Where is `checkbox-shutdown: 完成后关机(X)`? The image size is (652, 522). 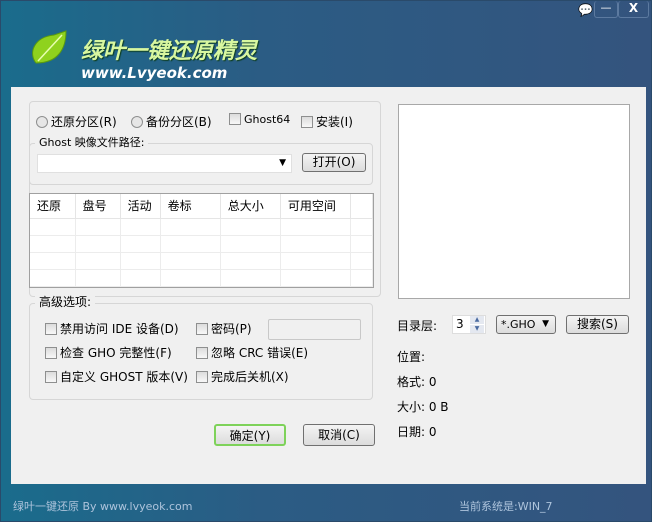 checkbox-shutdown: 完成后关机(X) is located at coordinates (242, 376).